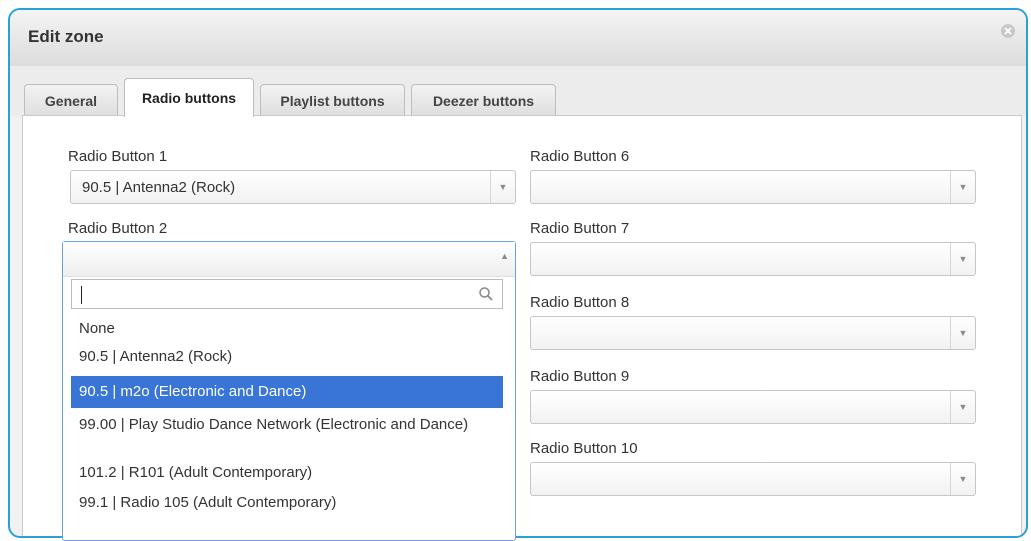 The height and width of the screenshot is (541, 1031). What do you see at coordinates (1008, 31) in the screenshot?
I see `close-icon` at bounding box center [1008, 31].